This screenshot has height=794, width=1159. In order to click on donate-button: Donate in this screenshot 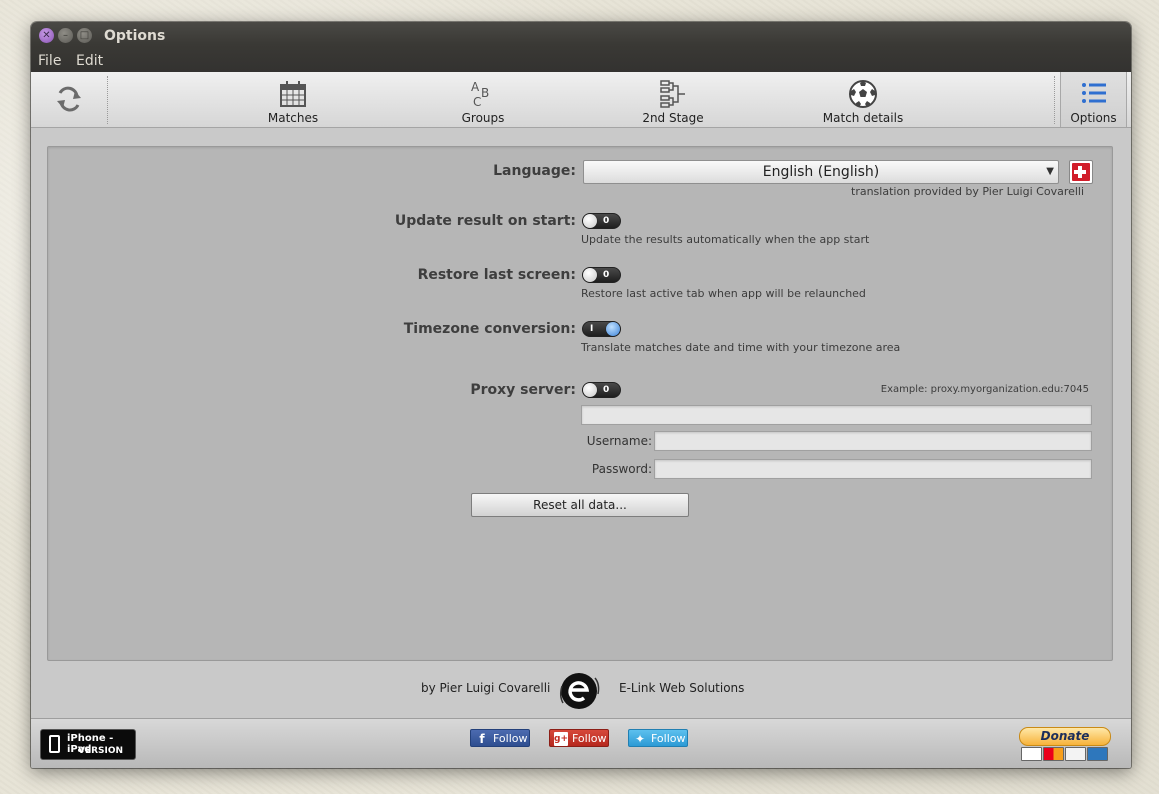, I will do `click(1065, 745)`.